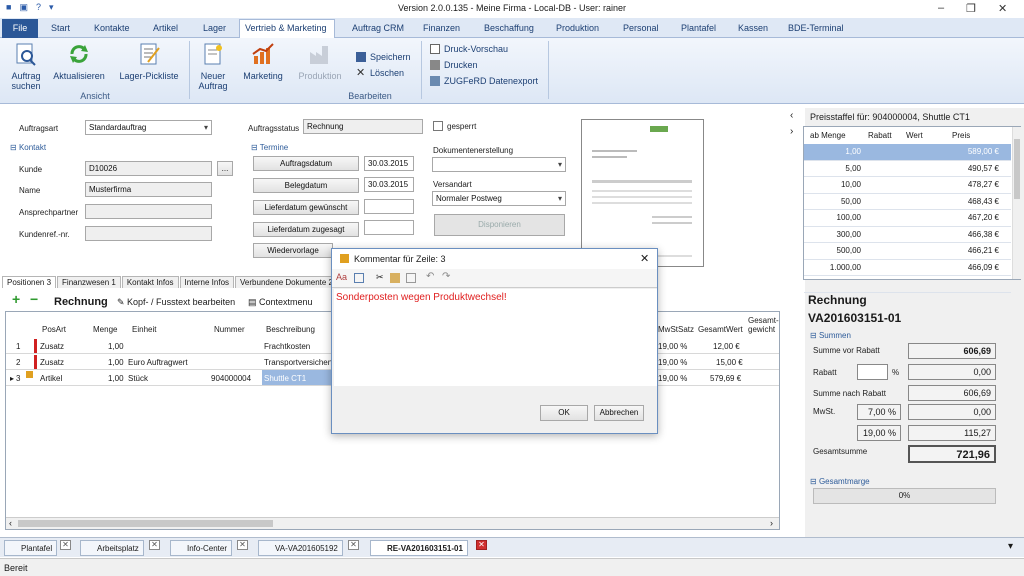 This screenshot has height=576, width=1024. Describe the element at coordinates (907, 284) in the screenshot. I see `table-row` at that location.